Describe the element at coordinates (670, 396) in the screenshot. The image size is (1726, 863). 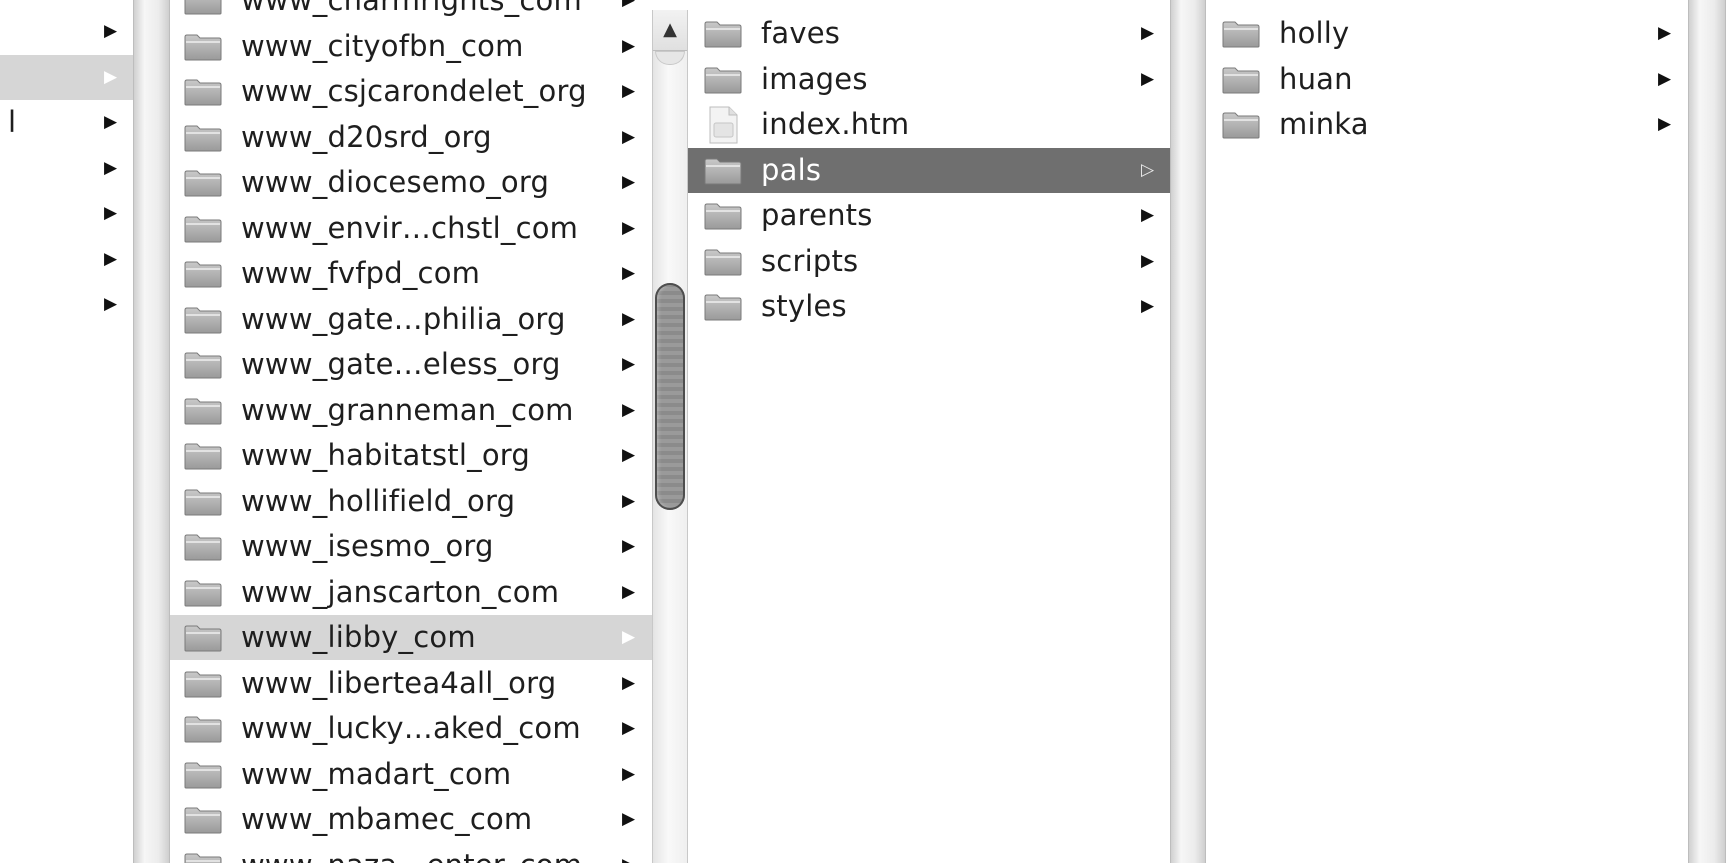
I see `scroll-thumb` at that location.